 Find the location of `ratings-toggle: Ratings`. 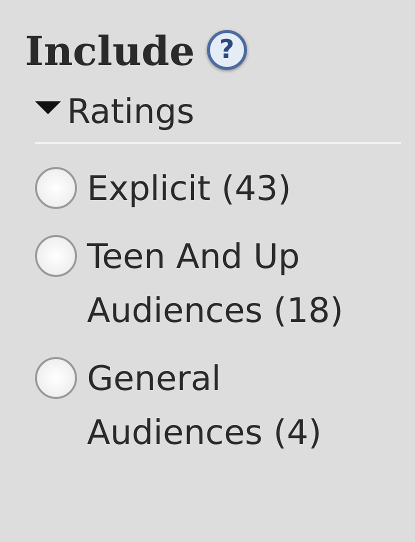

ratings-toggle: Ratings is located at coordinates (218, 115).